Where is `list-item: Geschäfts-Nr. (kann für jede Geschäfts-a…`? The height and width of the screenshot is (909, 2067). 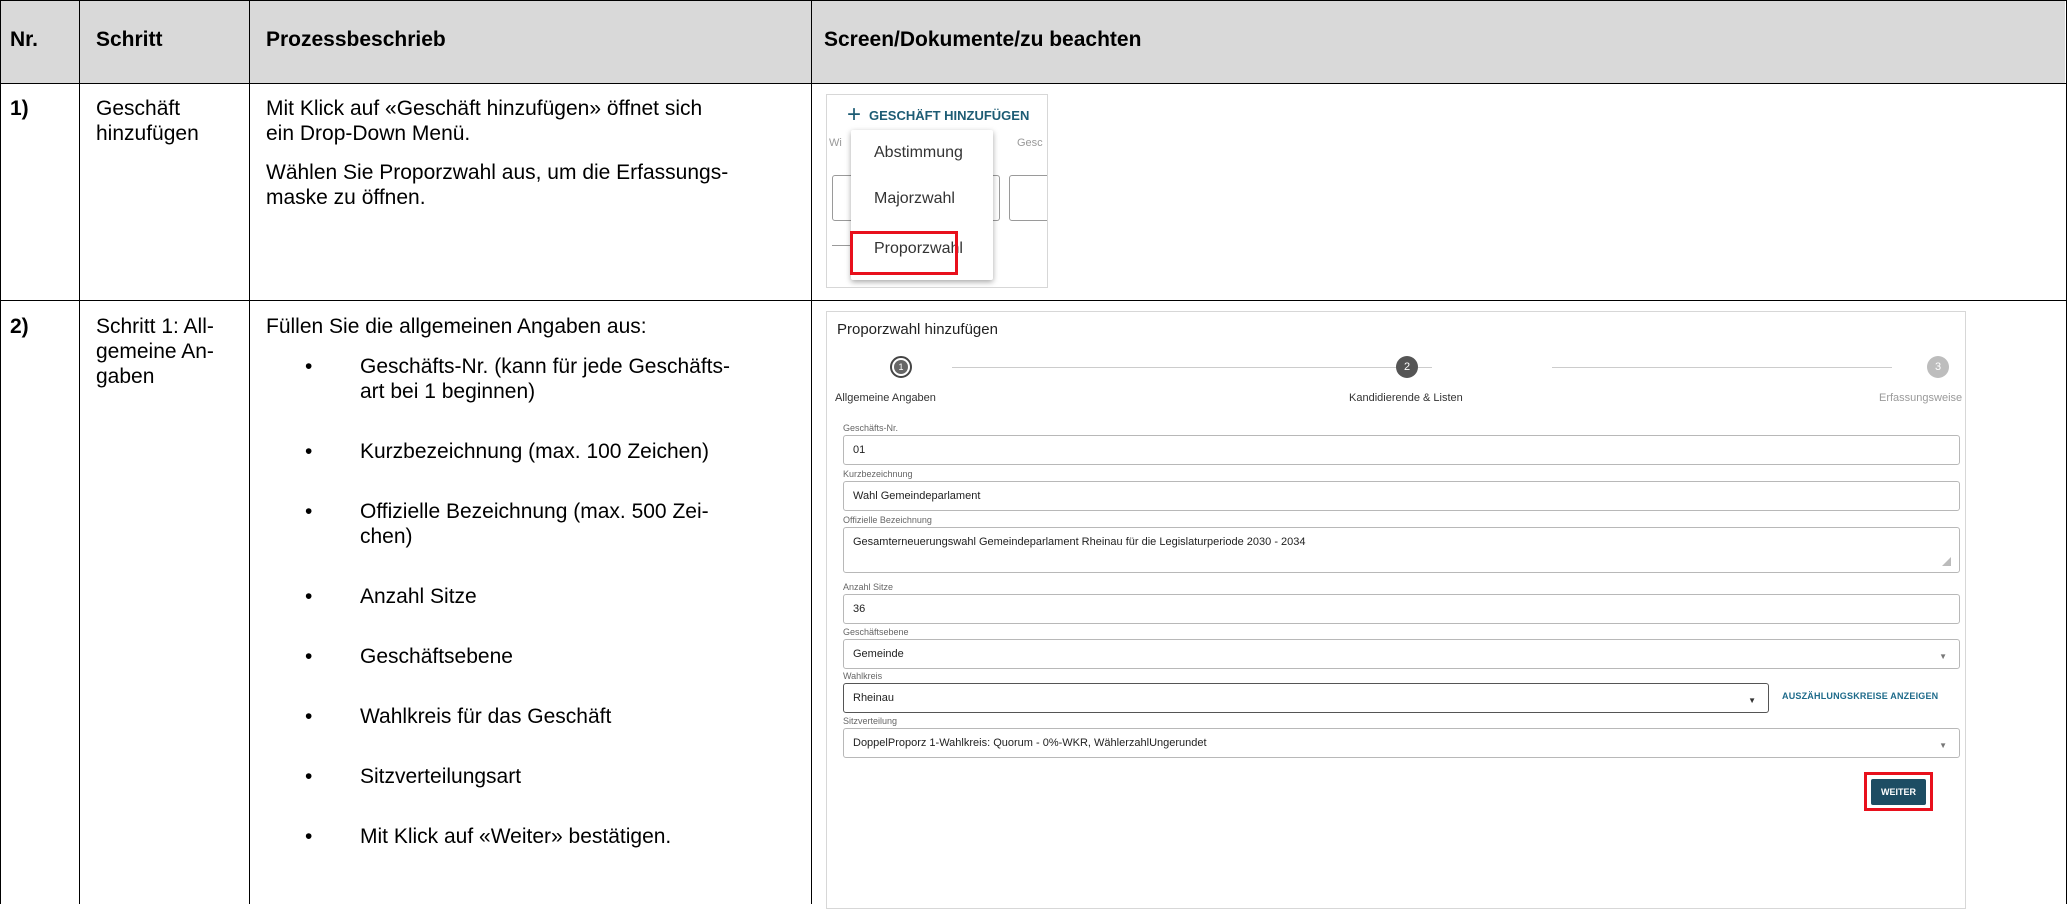
list-item: Geschäfts-Nr. (kann für jede Geschäfts-a… is located at coordinates (555, 379).